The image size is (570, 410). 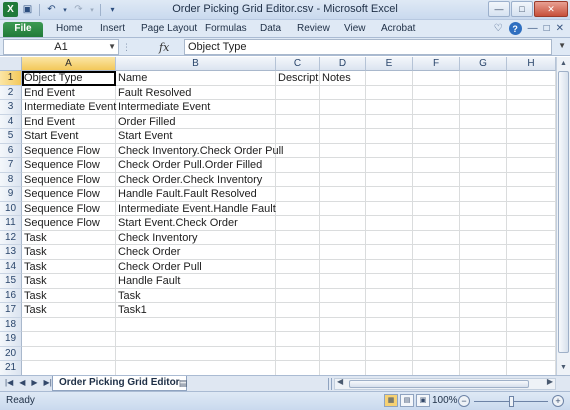 What do you see at coordinates (298, 208) in the screenshot?
I see `cell-c10` at bounding box center [298, 208].